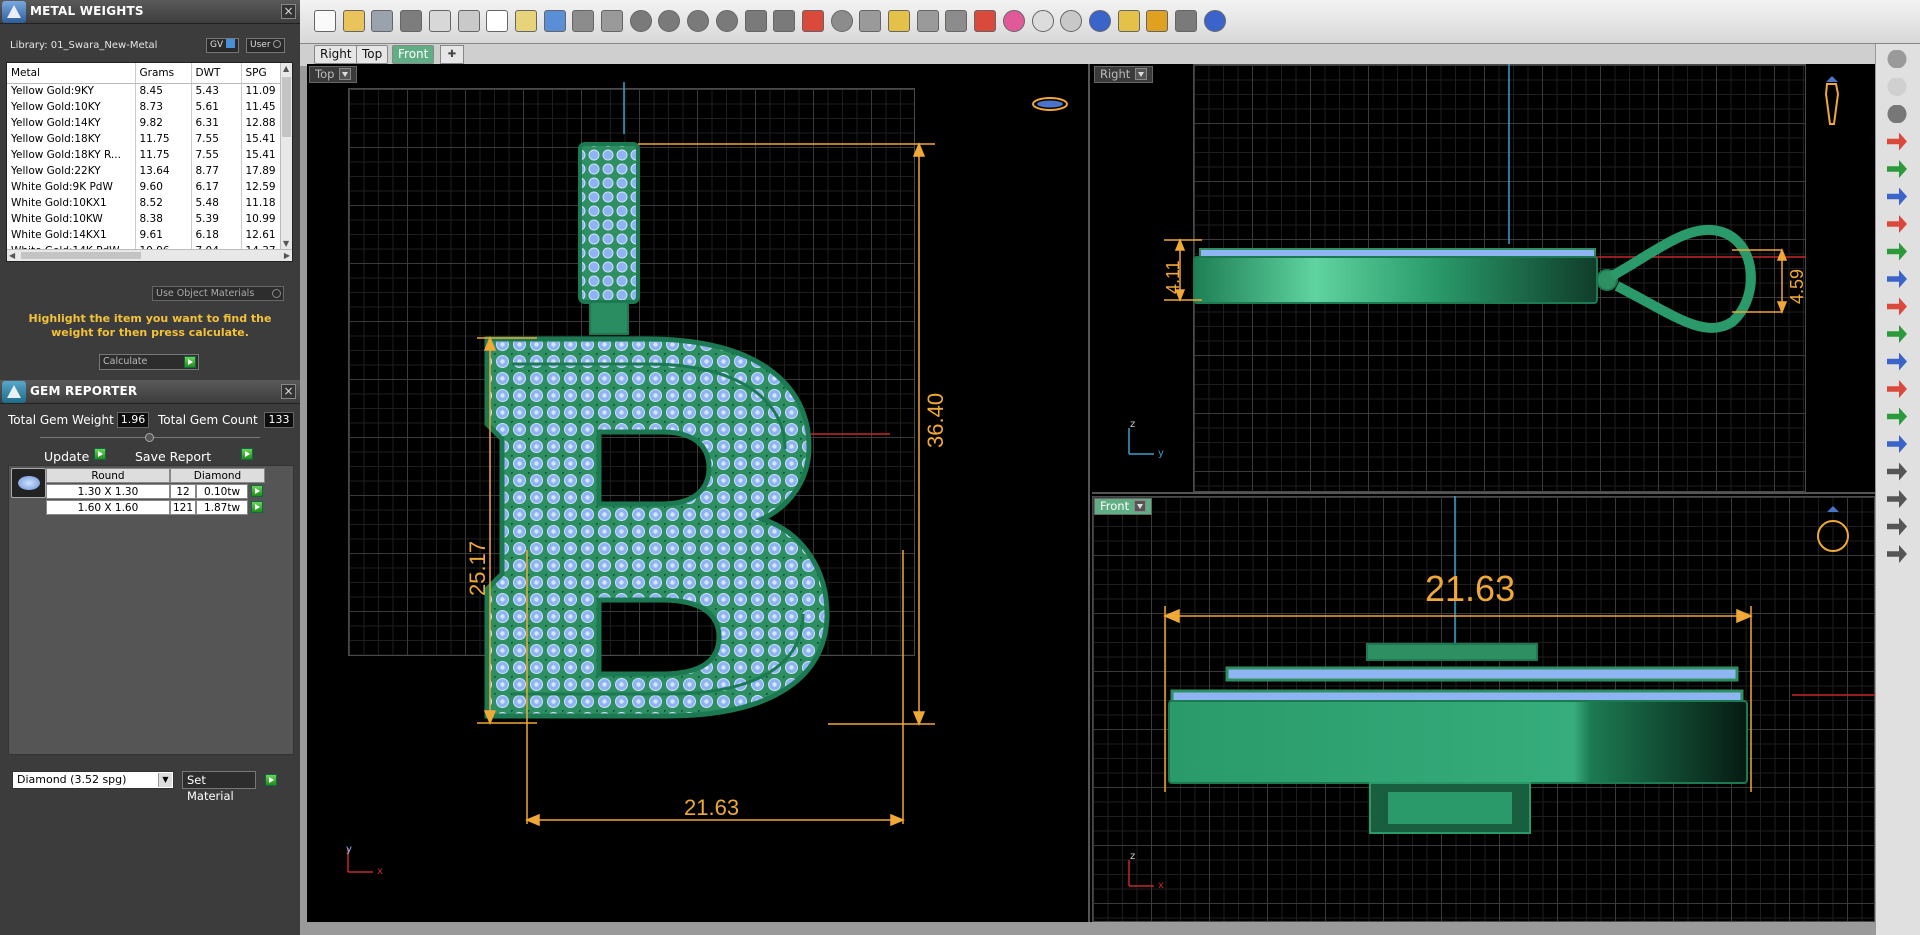  What do you see at coordinates (1042, 21) in the screenshot?
I see `sphere-white-icon` at bounding box center [1042, 21].